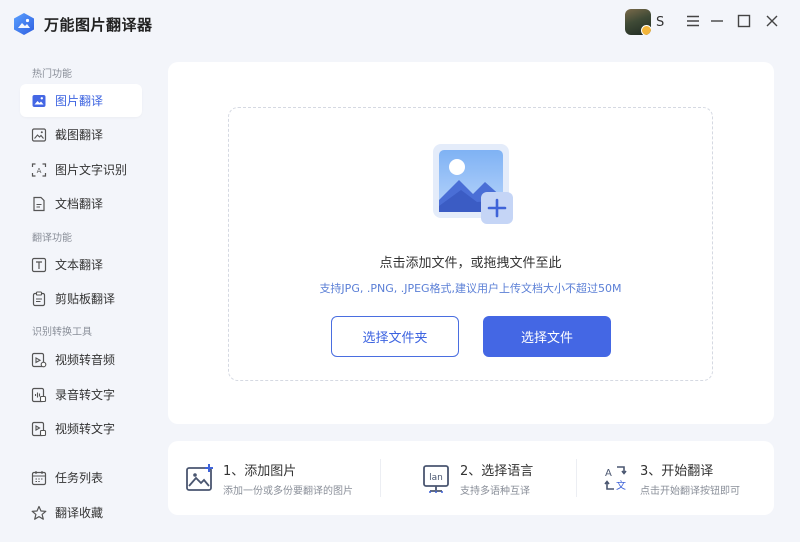  I want to click on maximize-icon, so click(744, 21).